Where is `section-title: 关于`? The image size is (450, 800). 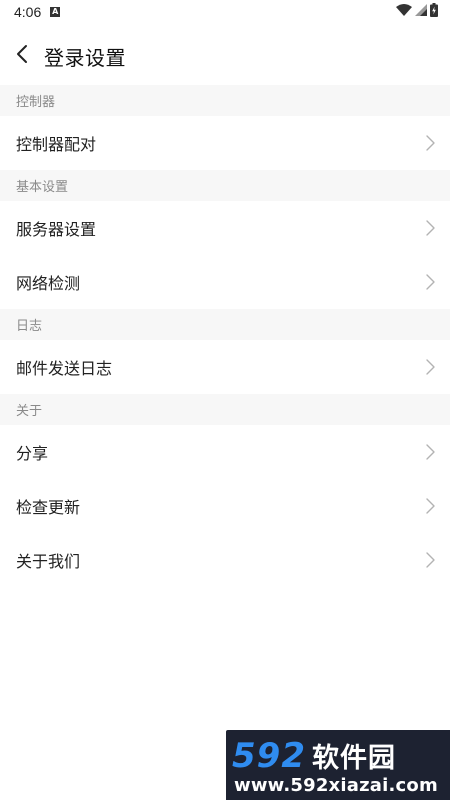 section-title: 关于 is located at coordinates (29, 411).